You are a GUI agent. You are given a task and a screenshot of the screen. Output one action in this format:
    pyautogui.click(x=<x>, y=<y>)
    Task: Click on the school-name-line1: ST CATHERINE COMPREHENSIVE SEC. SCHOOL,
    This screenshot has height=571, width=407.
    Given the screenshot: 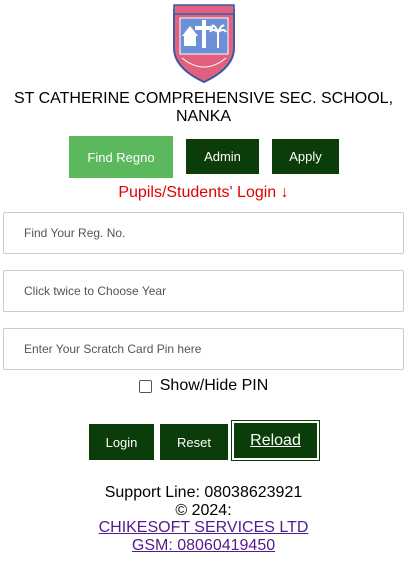 What is the action you would take?
    pyautogui.click(x=203, y=98)
    